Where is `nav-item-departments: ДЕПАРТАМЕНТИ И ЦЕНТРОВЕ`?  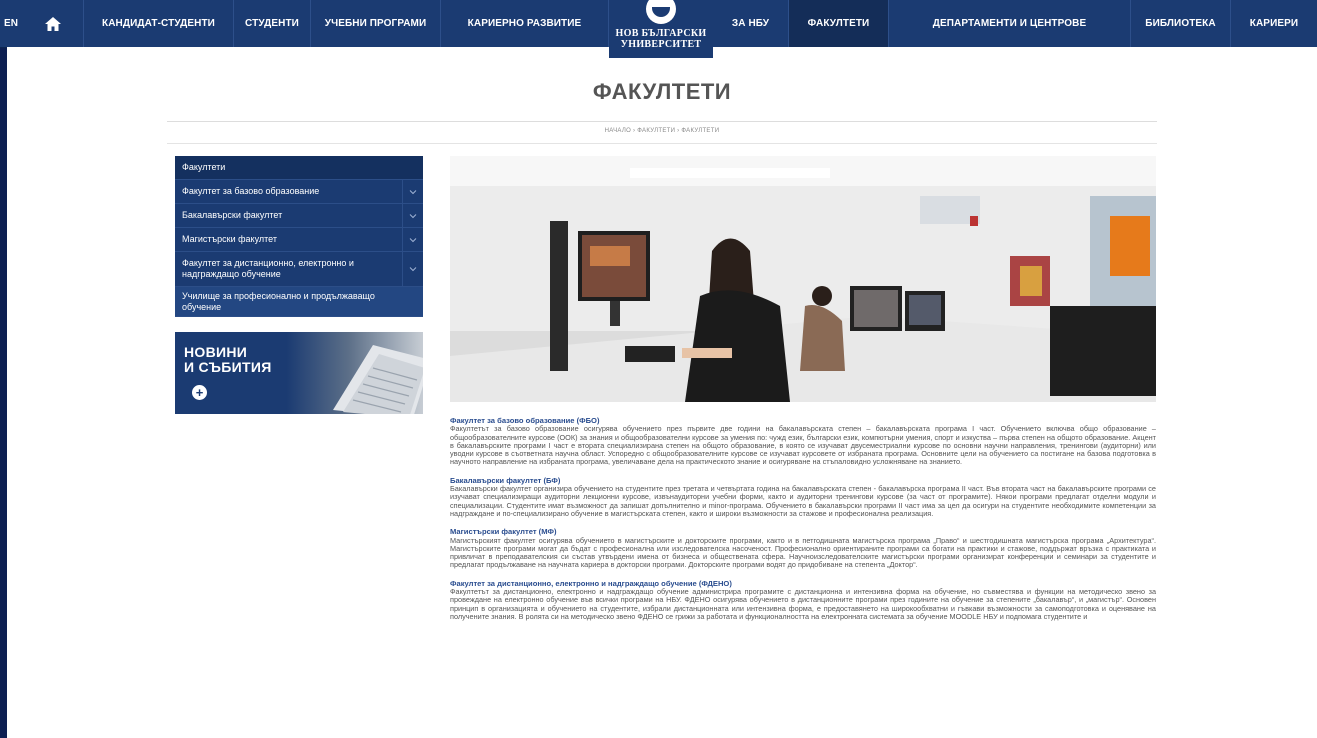
nav-item-departments: ДЕПАРТАМЕНТИ И ЦЕНТРОВЕ is located at coordinates (1010, 23).